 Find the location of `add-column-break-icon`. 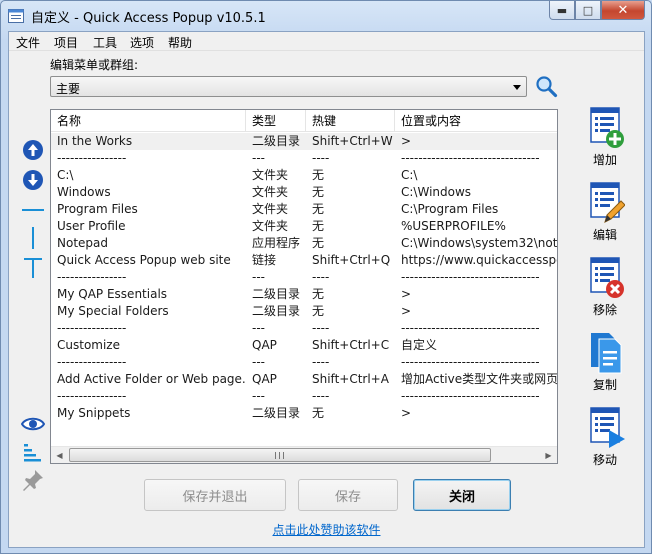

add-column-break-icon is located at coordinates (33, 238).